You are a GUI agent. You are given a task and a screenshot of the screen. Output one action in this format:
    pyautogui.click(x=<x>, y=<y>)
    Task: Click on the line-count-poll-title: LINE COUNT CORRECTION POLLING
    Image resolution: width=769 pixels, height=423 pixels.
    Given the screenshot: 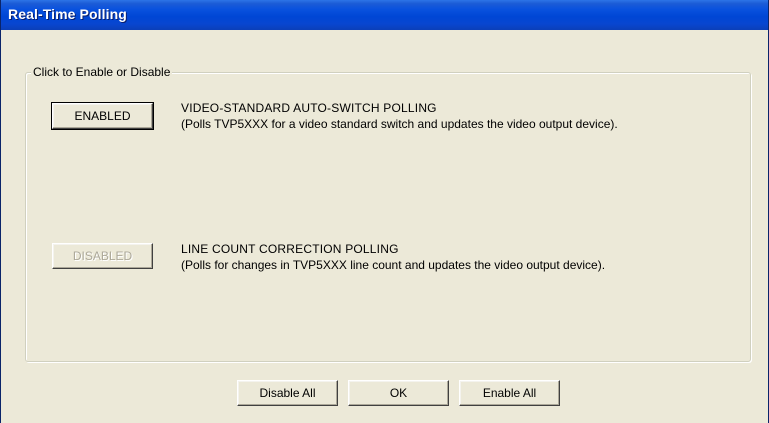 What is the action you would take?
    pyautogui.click(x=290, y=249)
    